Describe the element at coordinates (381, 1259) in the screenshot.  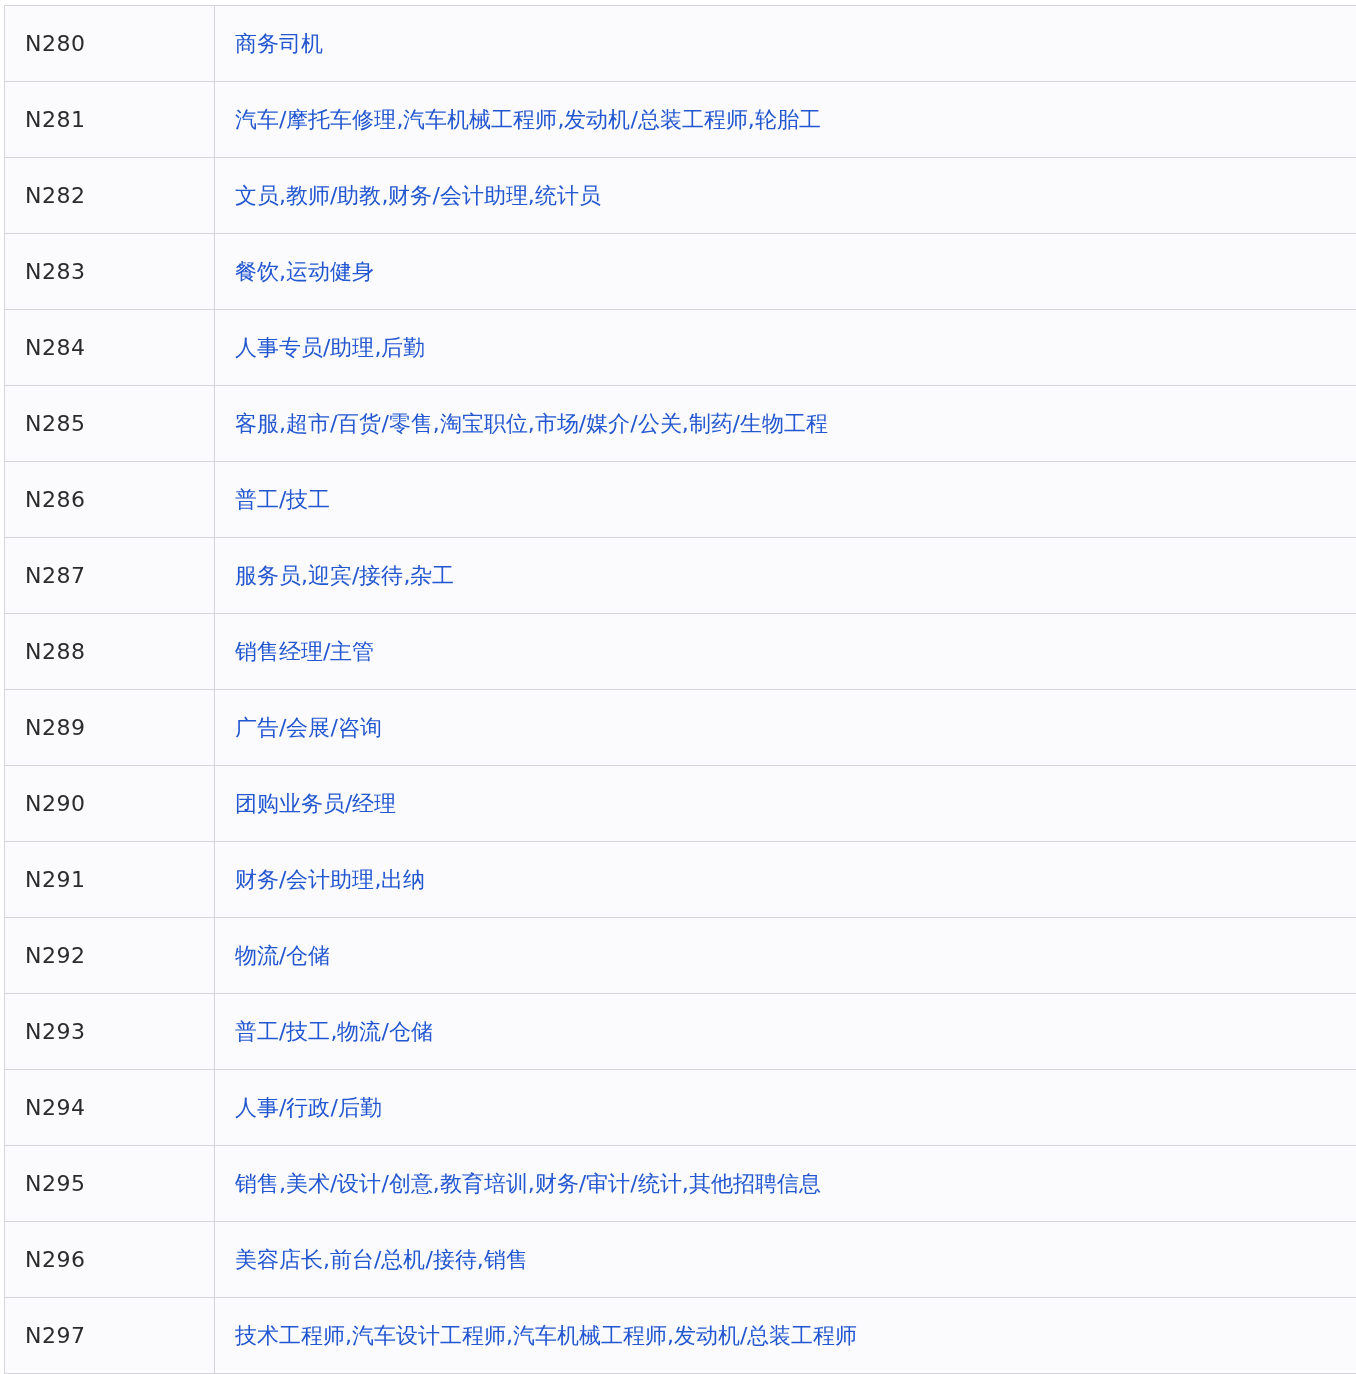
I see `job-link: 美容店长,前台/总机/接待,销售` at that location.